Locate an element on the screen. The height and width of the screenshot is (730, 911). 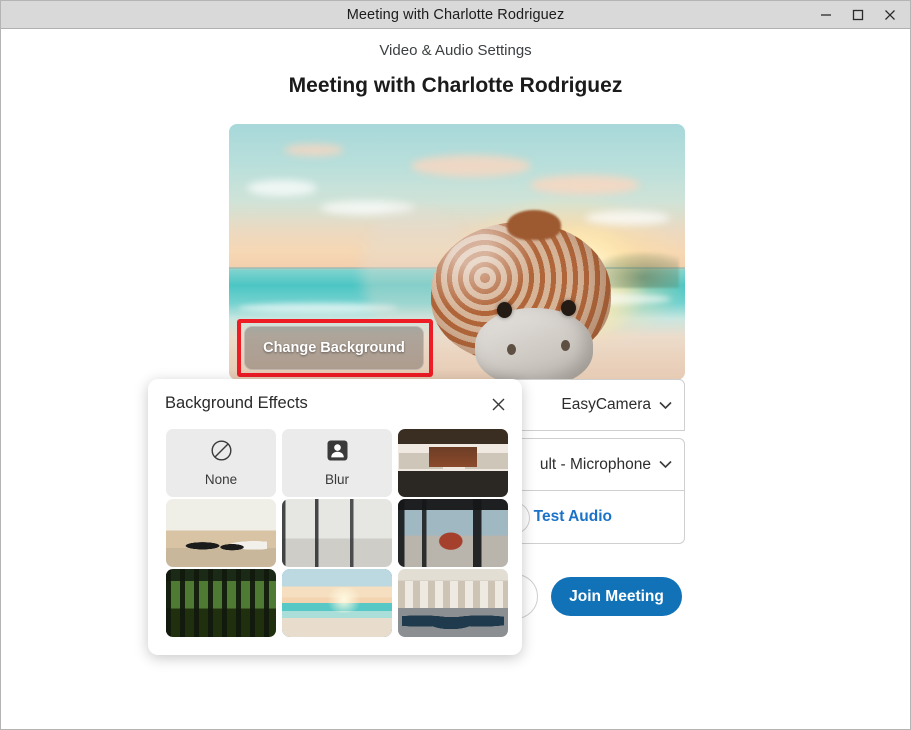
background-tile-none: None is located at coordinates (221, 463).